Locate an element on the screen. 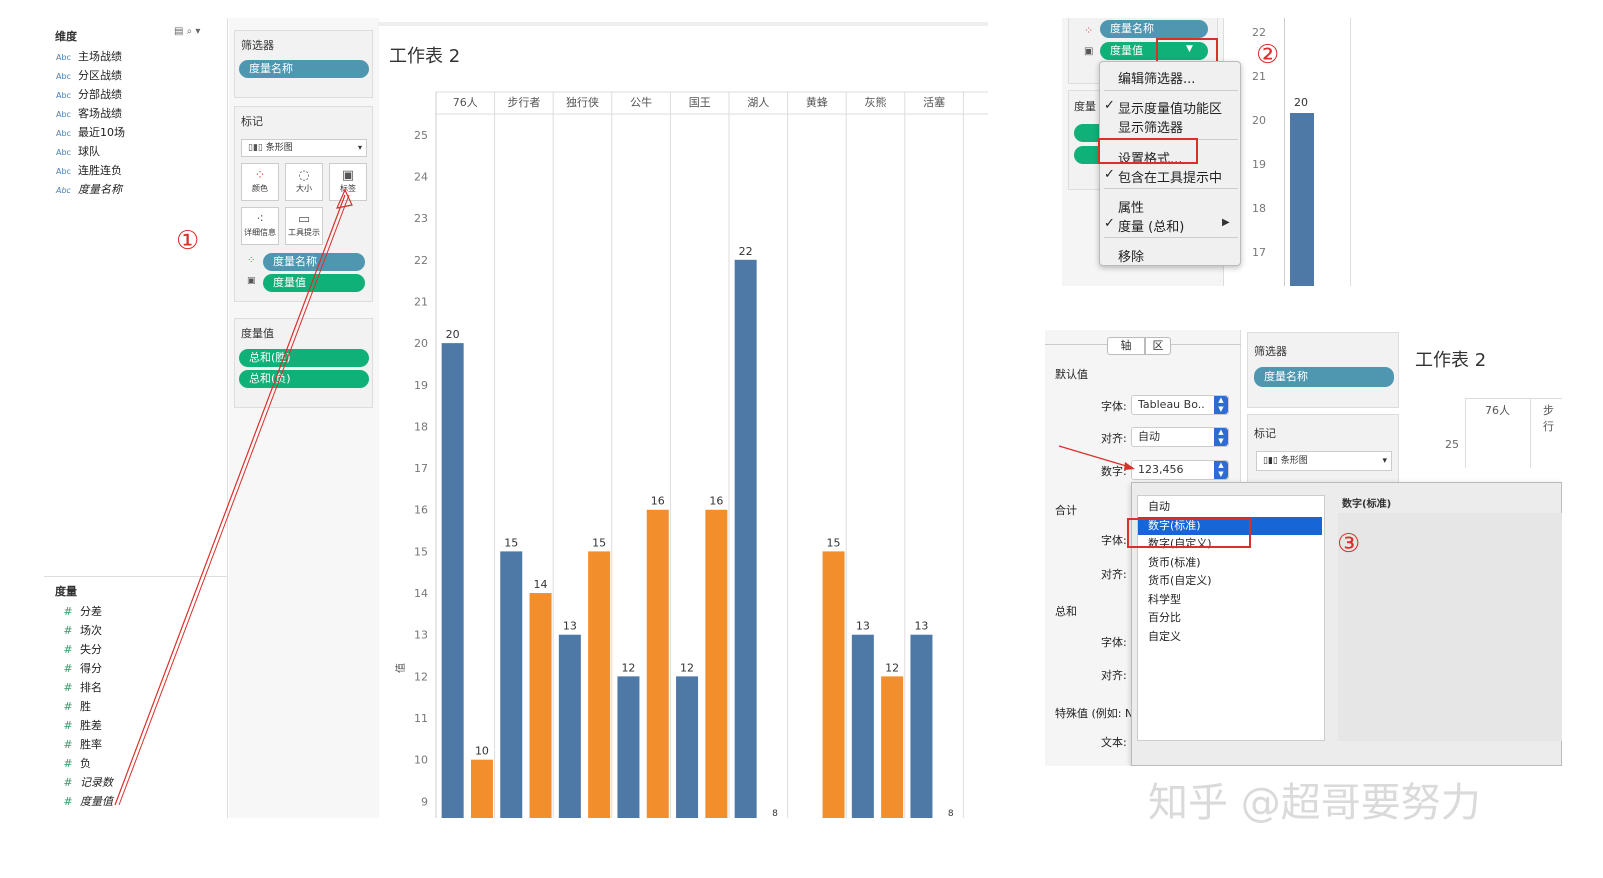  number-format-option: 货币(自定义) is located at coordinates (1230, 581).